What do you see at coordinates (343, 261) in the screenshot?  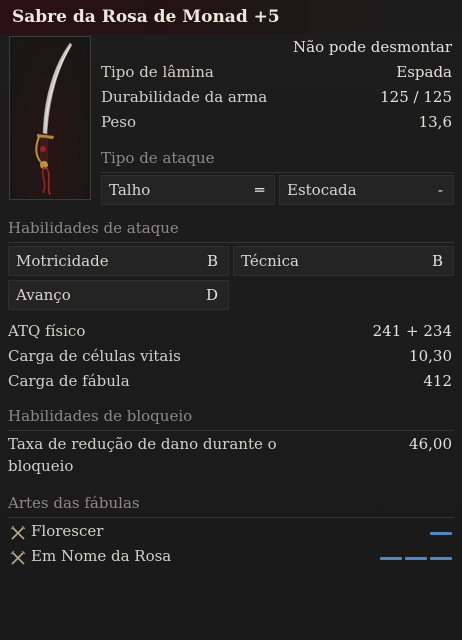 I see `ability-tecnica: Técnica B` at bounding box center [343, 261].